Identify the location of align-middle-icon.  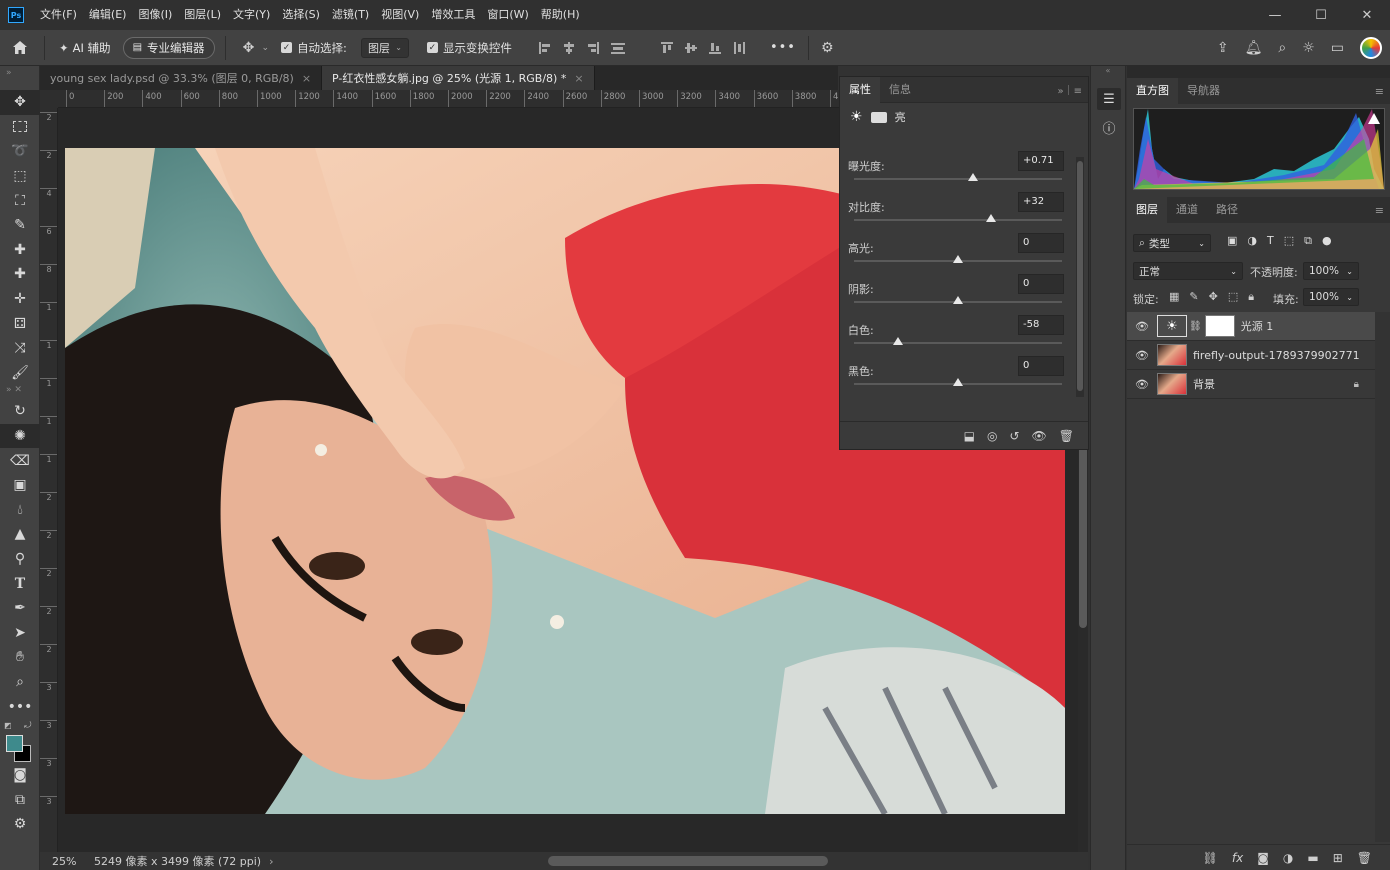
(691, 48).